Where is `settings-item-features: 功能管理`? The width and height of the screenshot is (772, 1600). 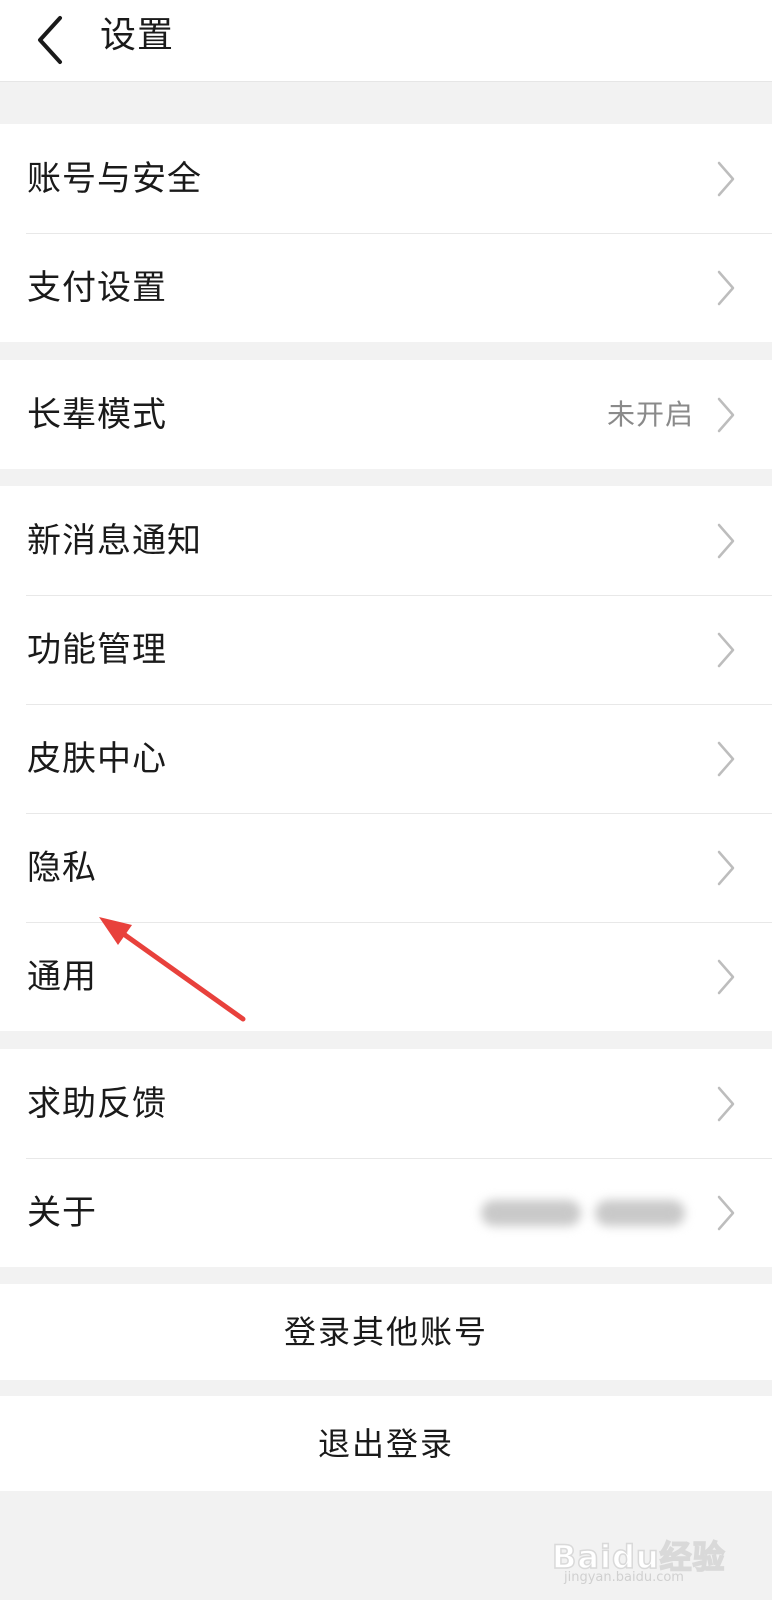
settings-item-features: 功能管理 is located at coordinates (386, 649).